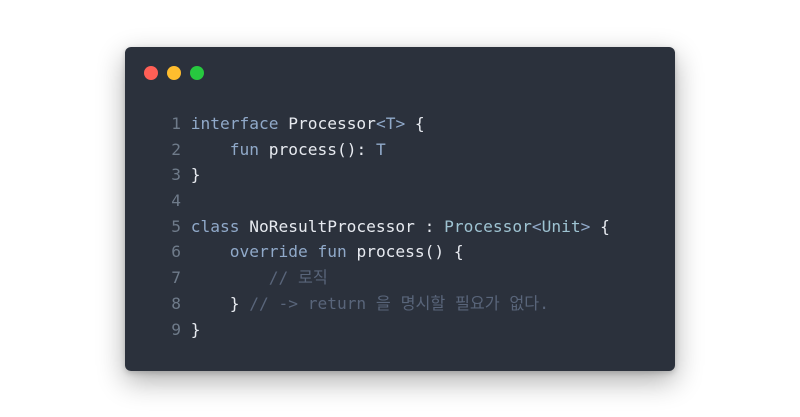 The height and width of the screenshot is (417, 800). What do you see at coordinates (176, 278) in the screenshot?
I see `line-number: 7` at bounding box center [176, 278].